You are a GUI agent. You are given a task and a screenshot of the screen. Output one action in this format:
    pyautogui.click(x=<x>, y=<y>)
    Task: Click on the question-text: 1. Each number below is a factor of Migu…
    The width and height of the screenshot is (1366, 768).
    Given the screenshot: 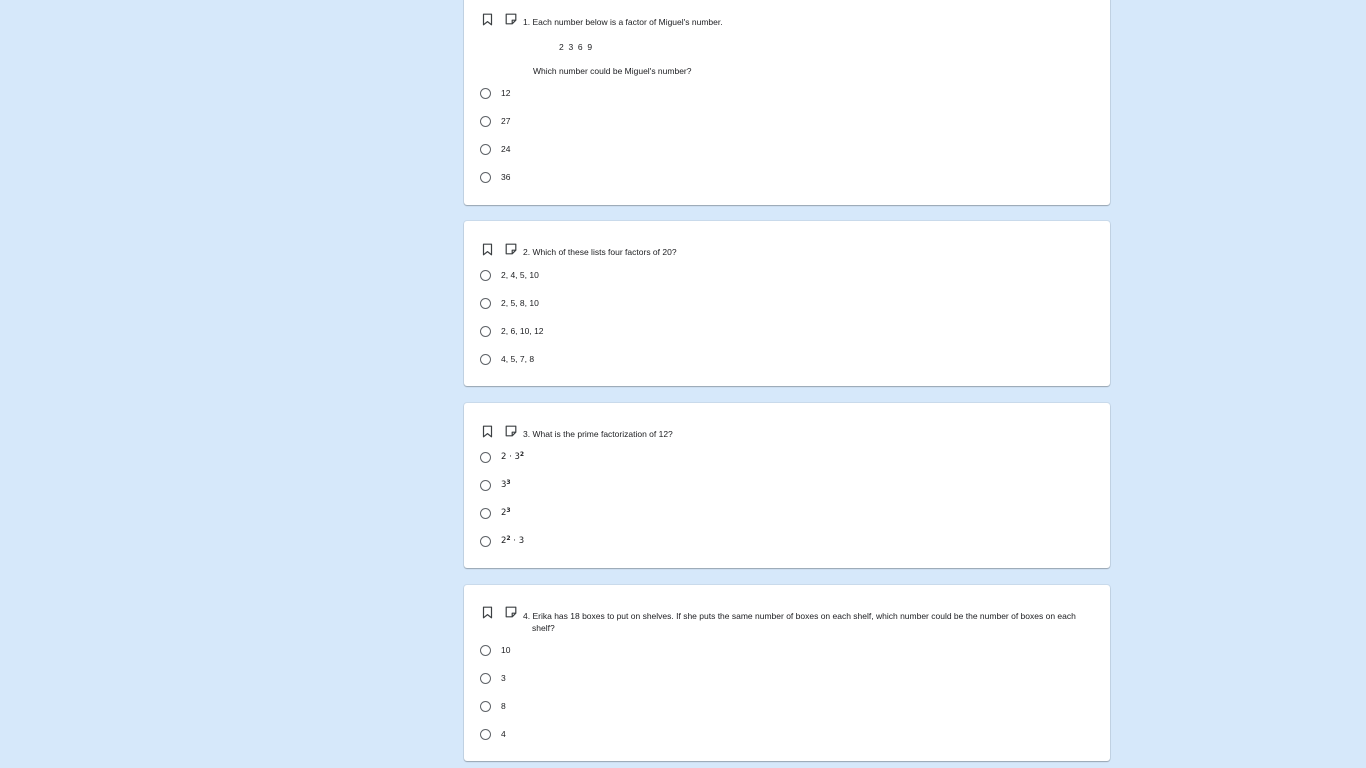 What is the action you would take?
    pyautogui.click(x=623, y=22)
    